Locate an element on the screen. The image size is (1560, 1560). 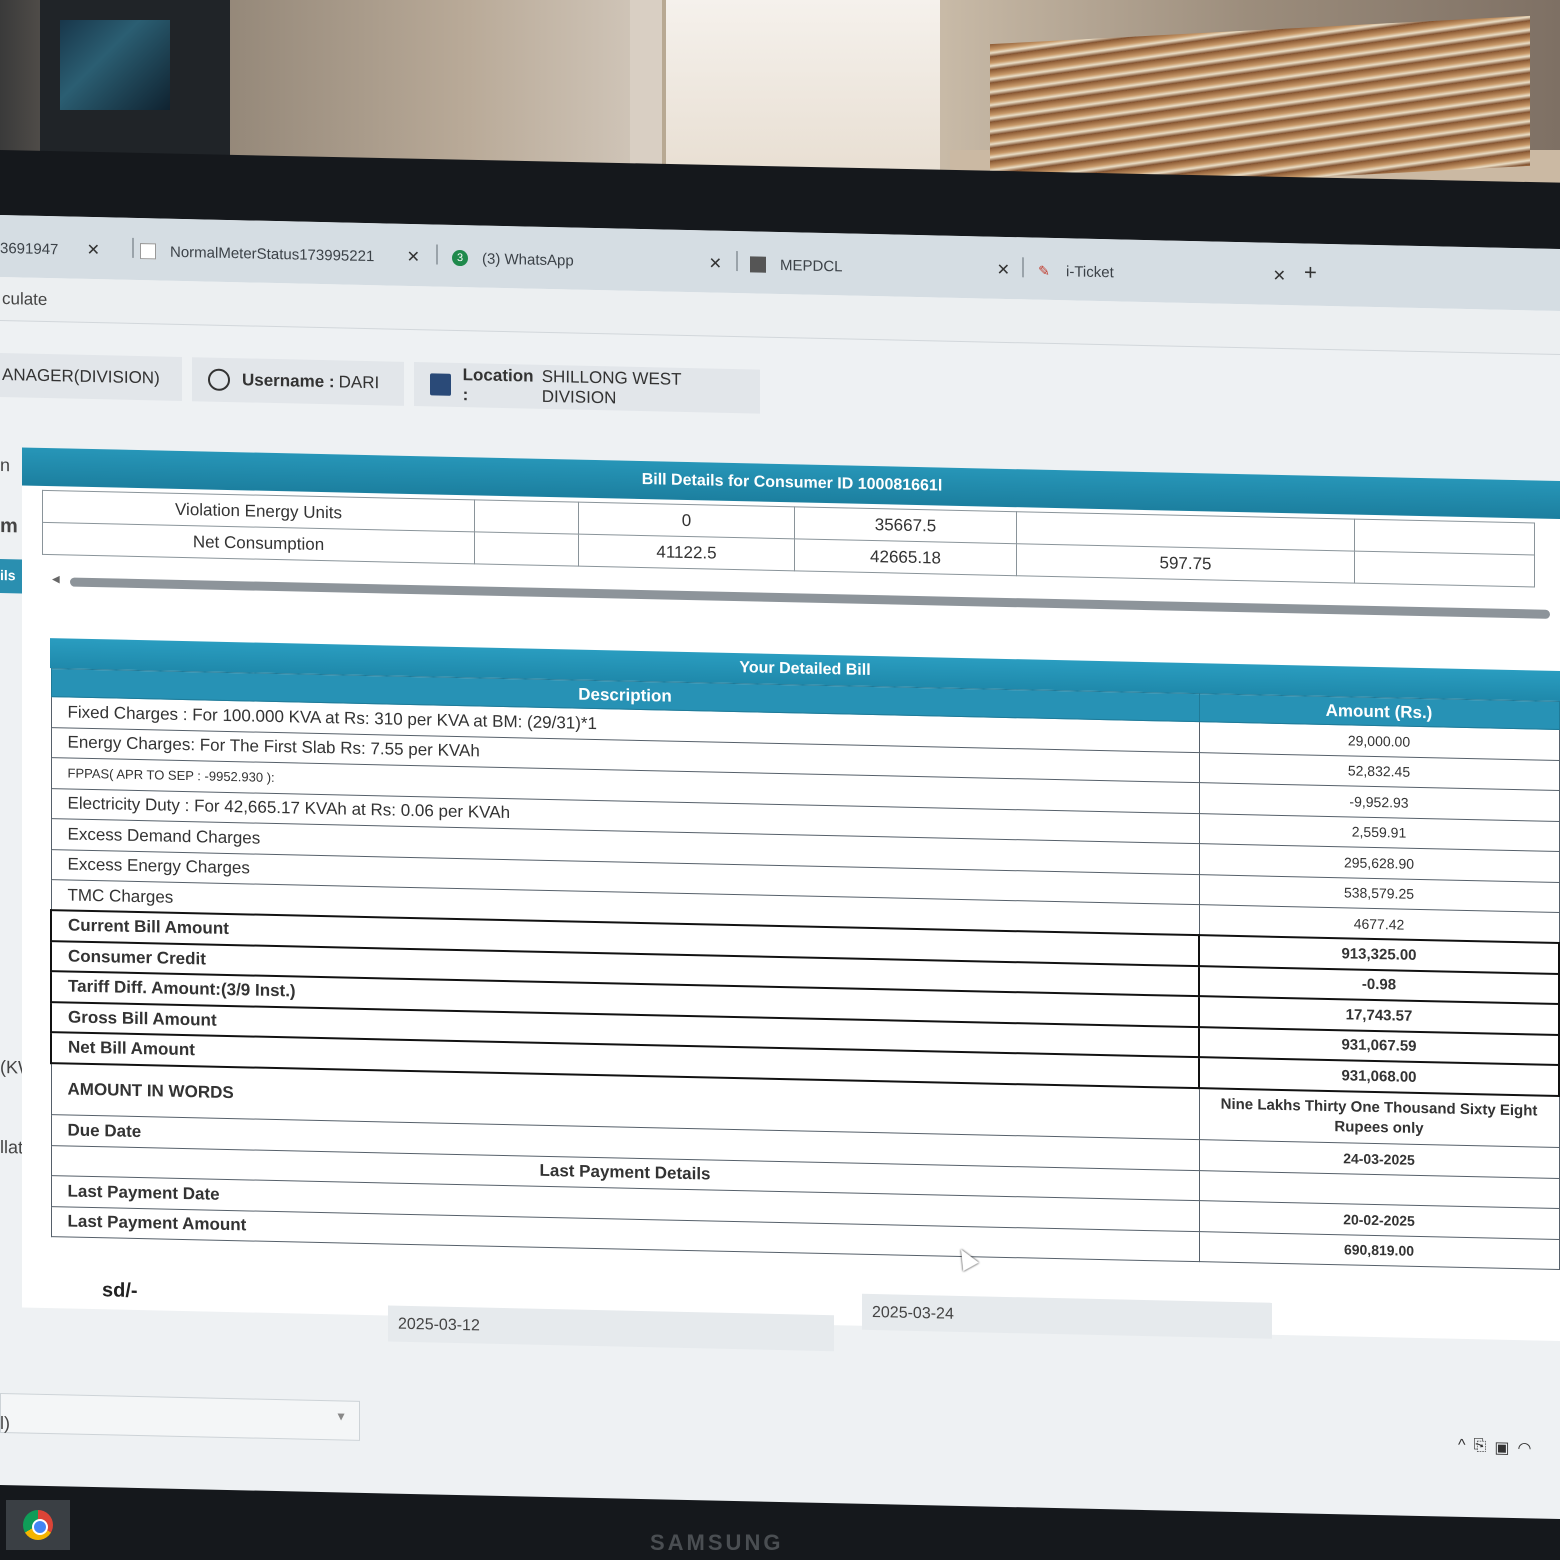
tab-2: NormalMeterStatus173995221 ✕ is located at coordinates (280, 254).